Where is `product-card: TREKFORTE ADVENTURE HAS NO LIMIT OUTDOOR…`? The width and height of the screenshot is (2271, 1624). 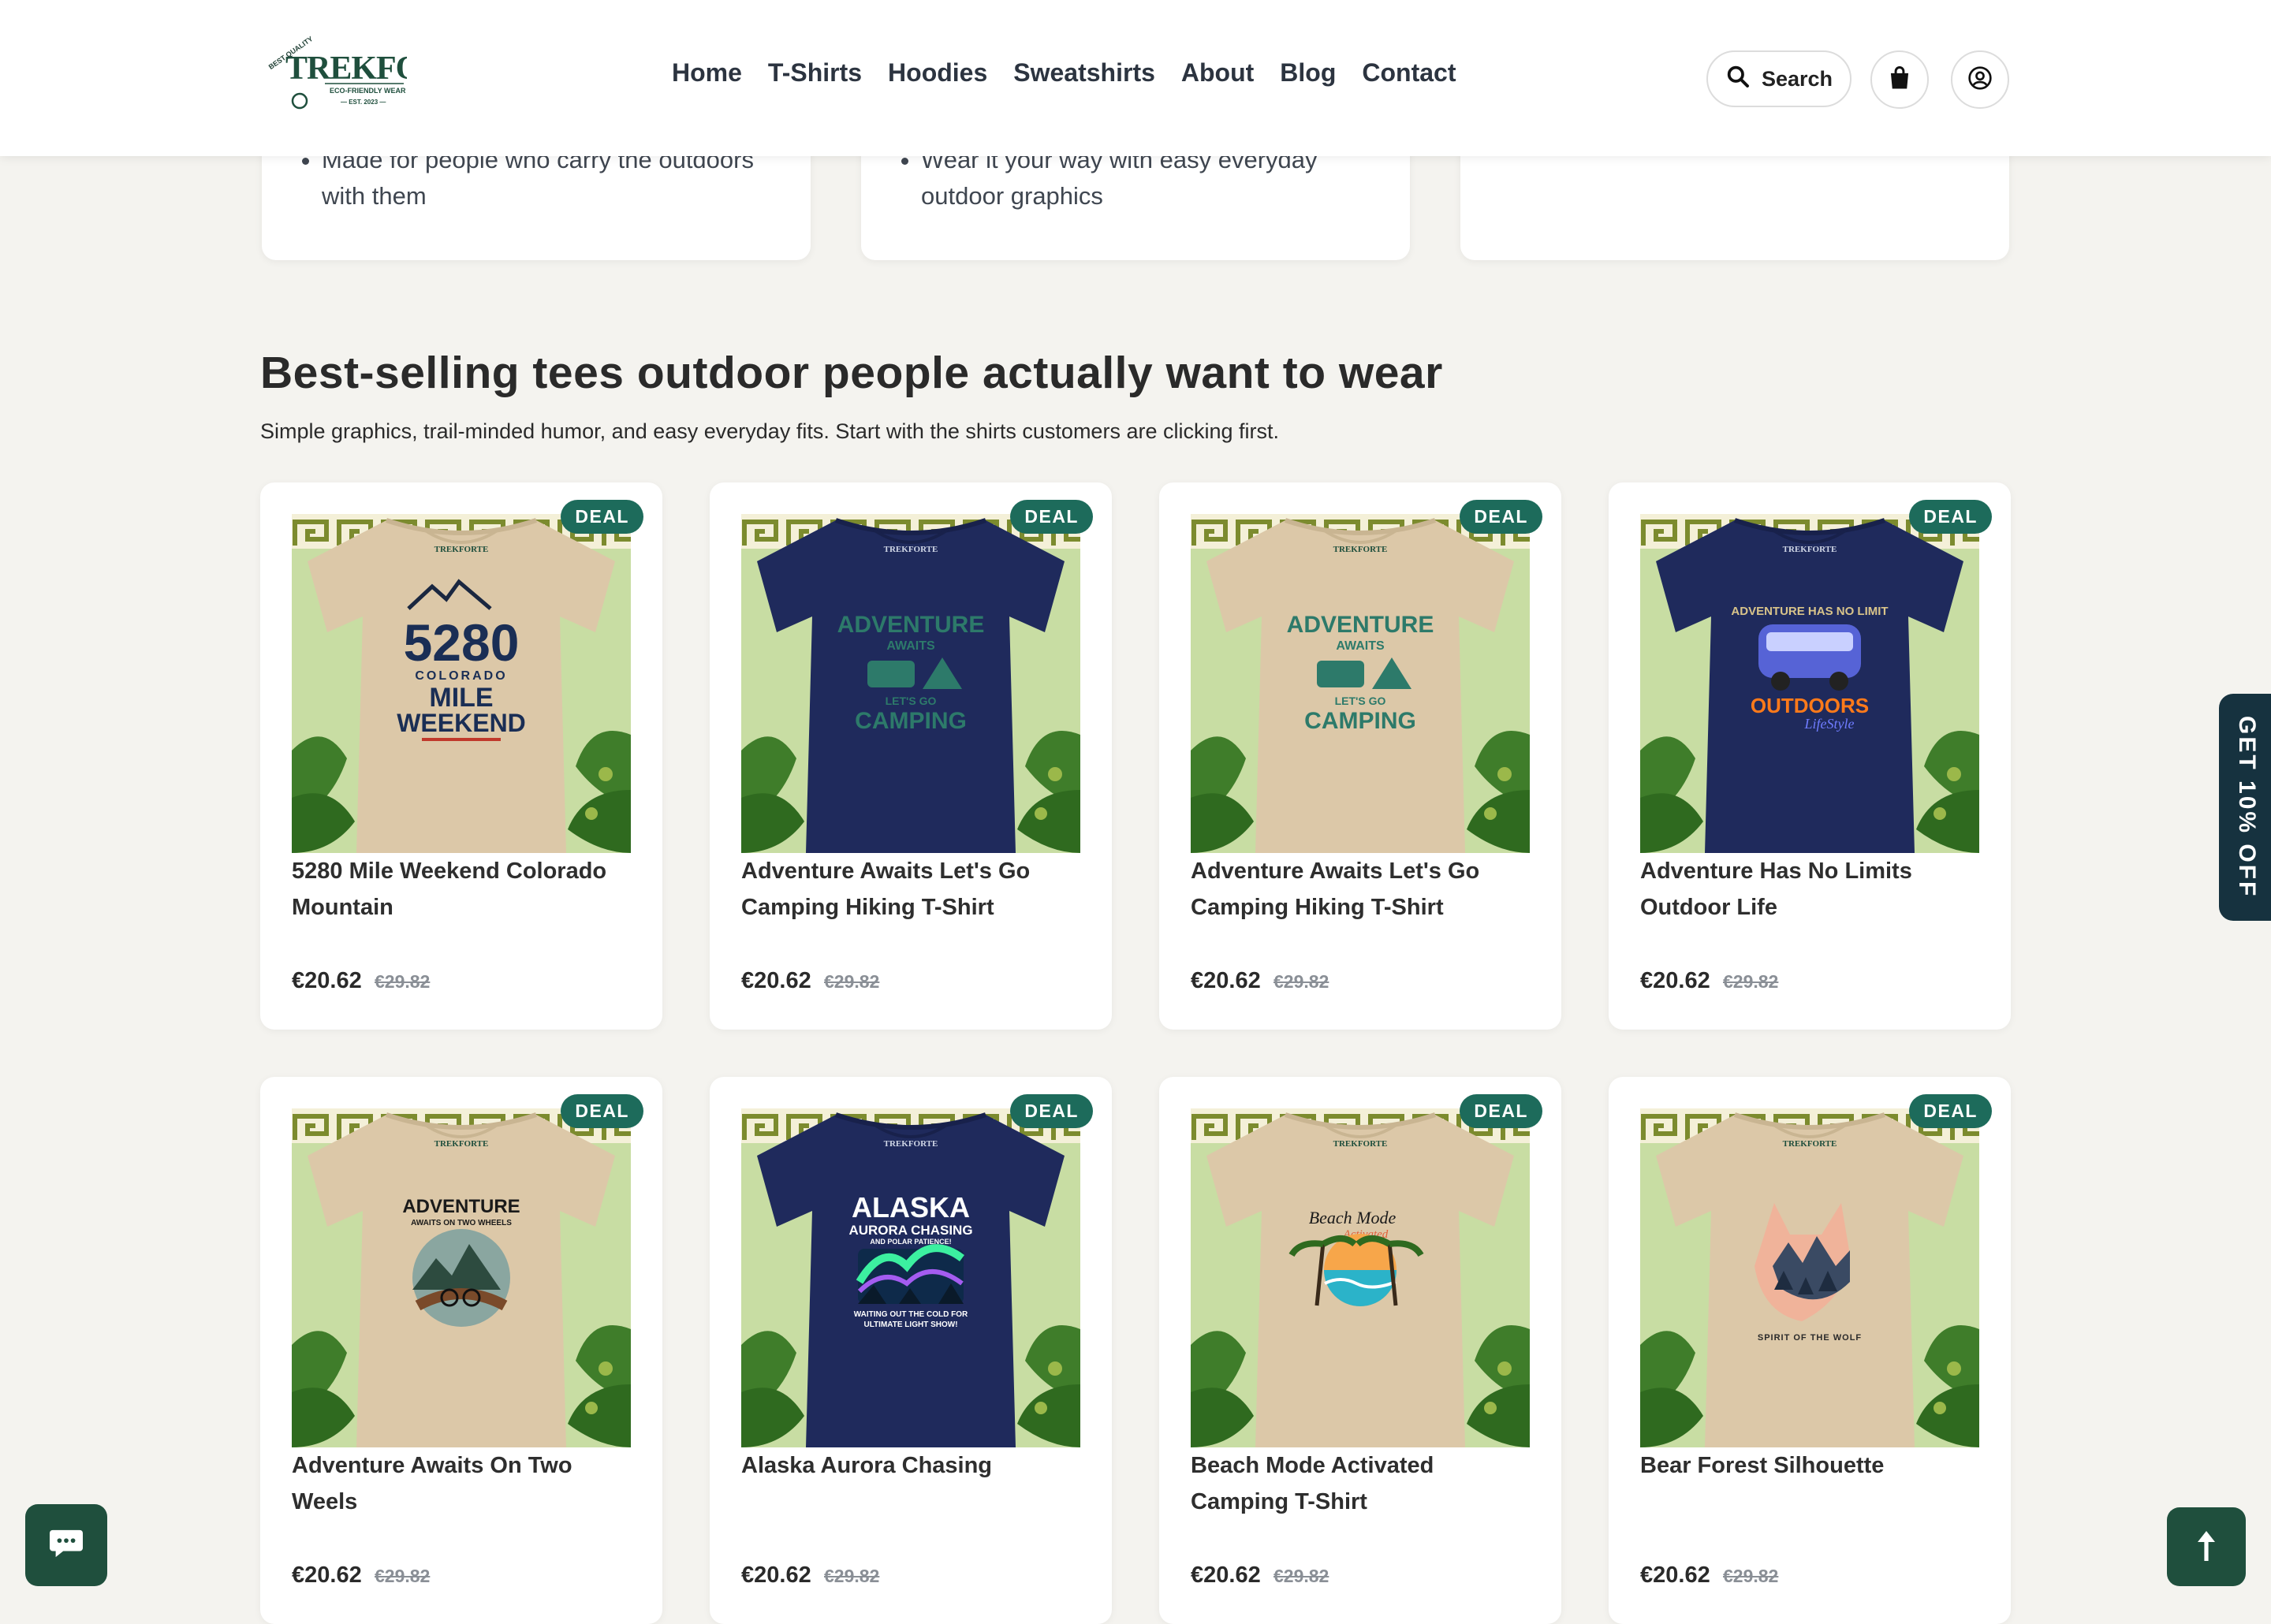
product-card: TREKFORTE ADVENTURE HAS NO LIMIT OUTDOOR… is located at coordinates (1810, 756).